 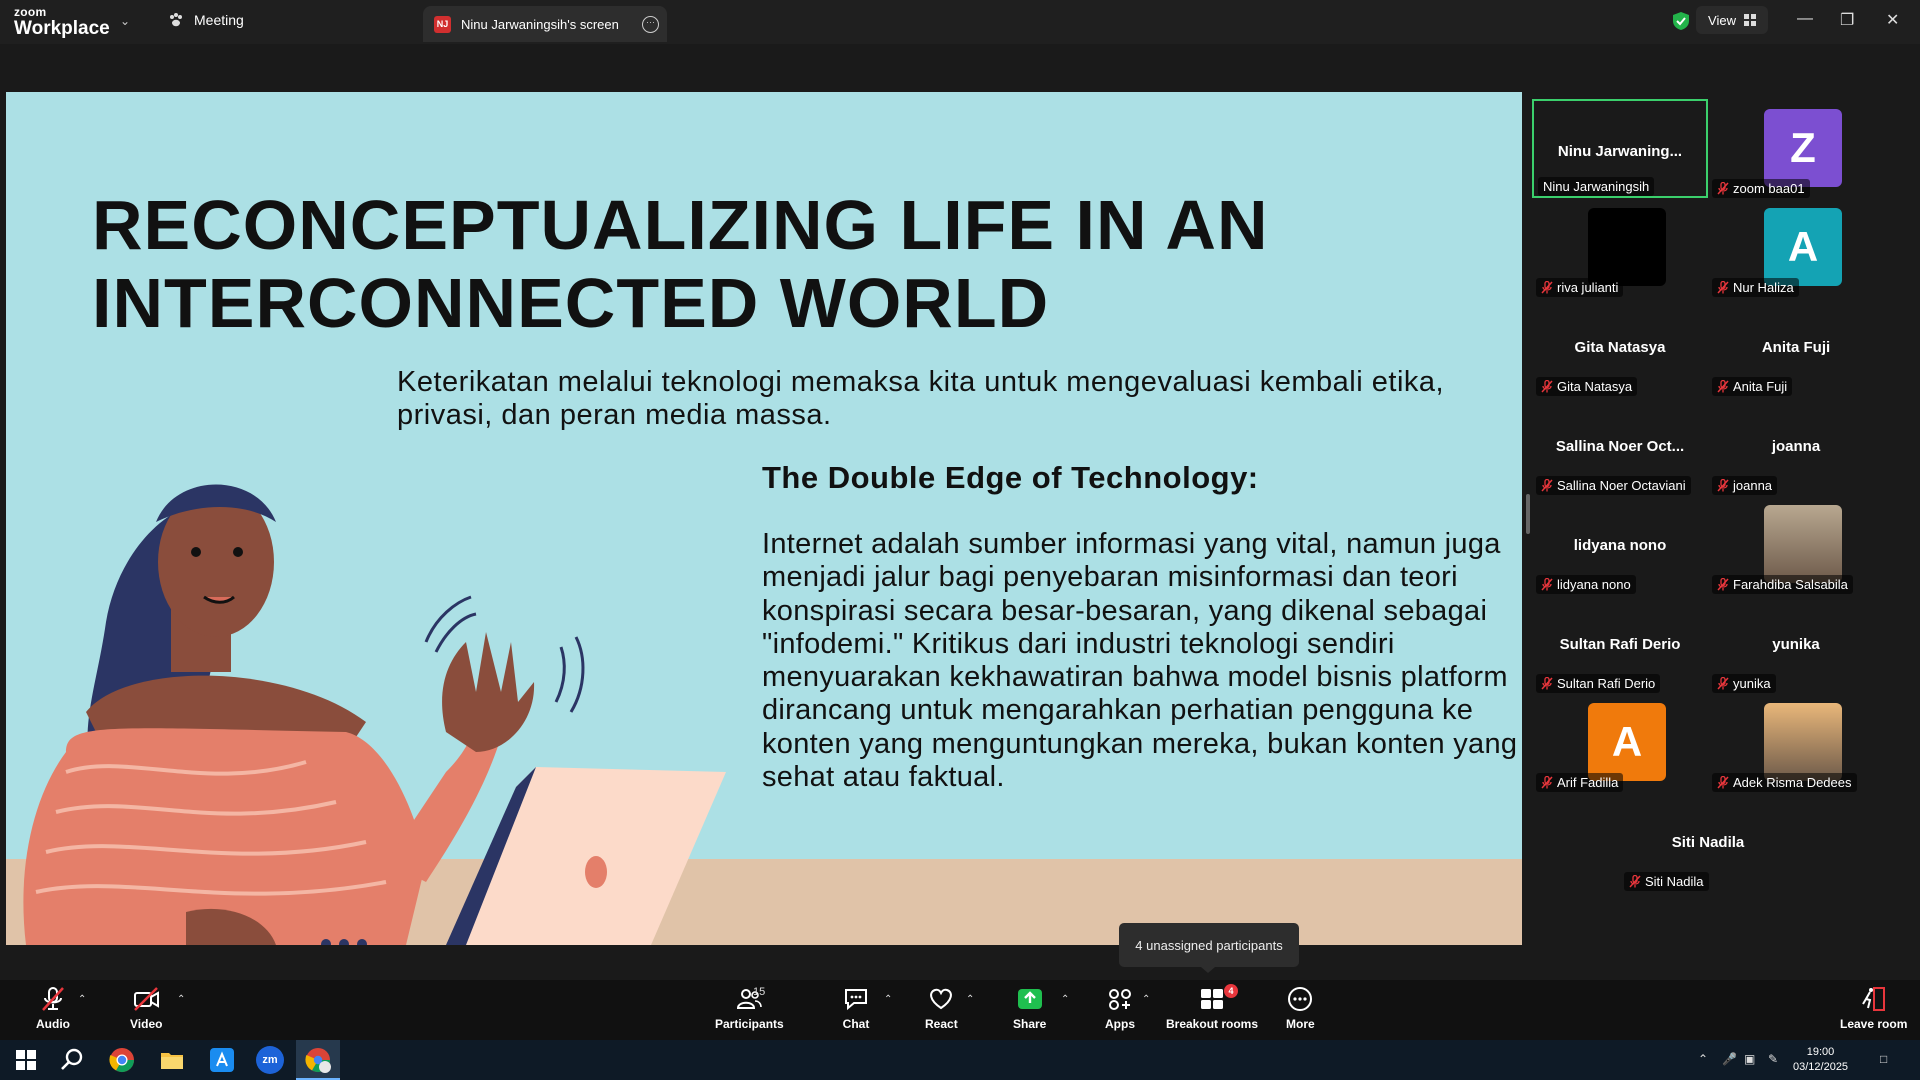 What do you see at coordinates (1769, 188) in the screenshot?
I see `participant-name-label: zoom baa01` at bounding box center [1769, 188].